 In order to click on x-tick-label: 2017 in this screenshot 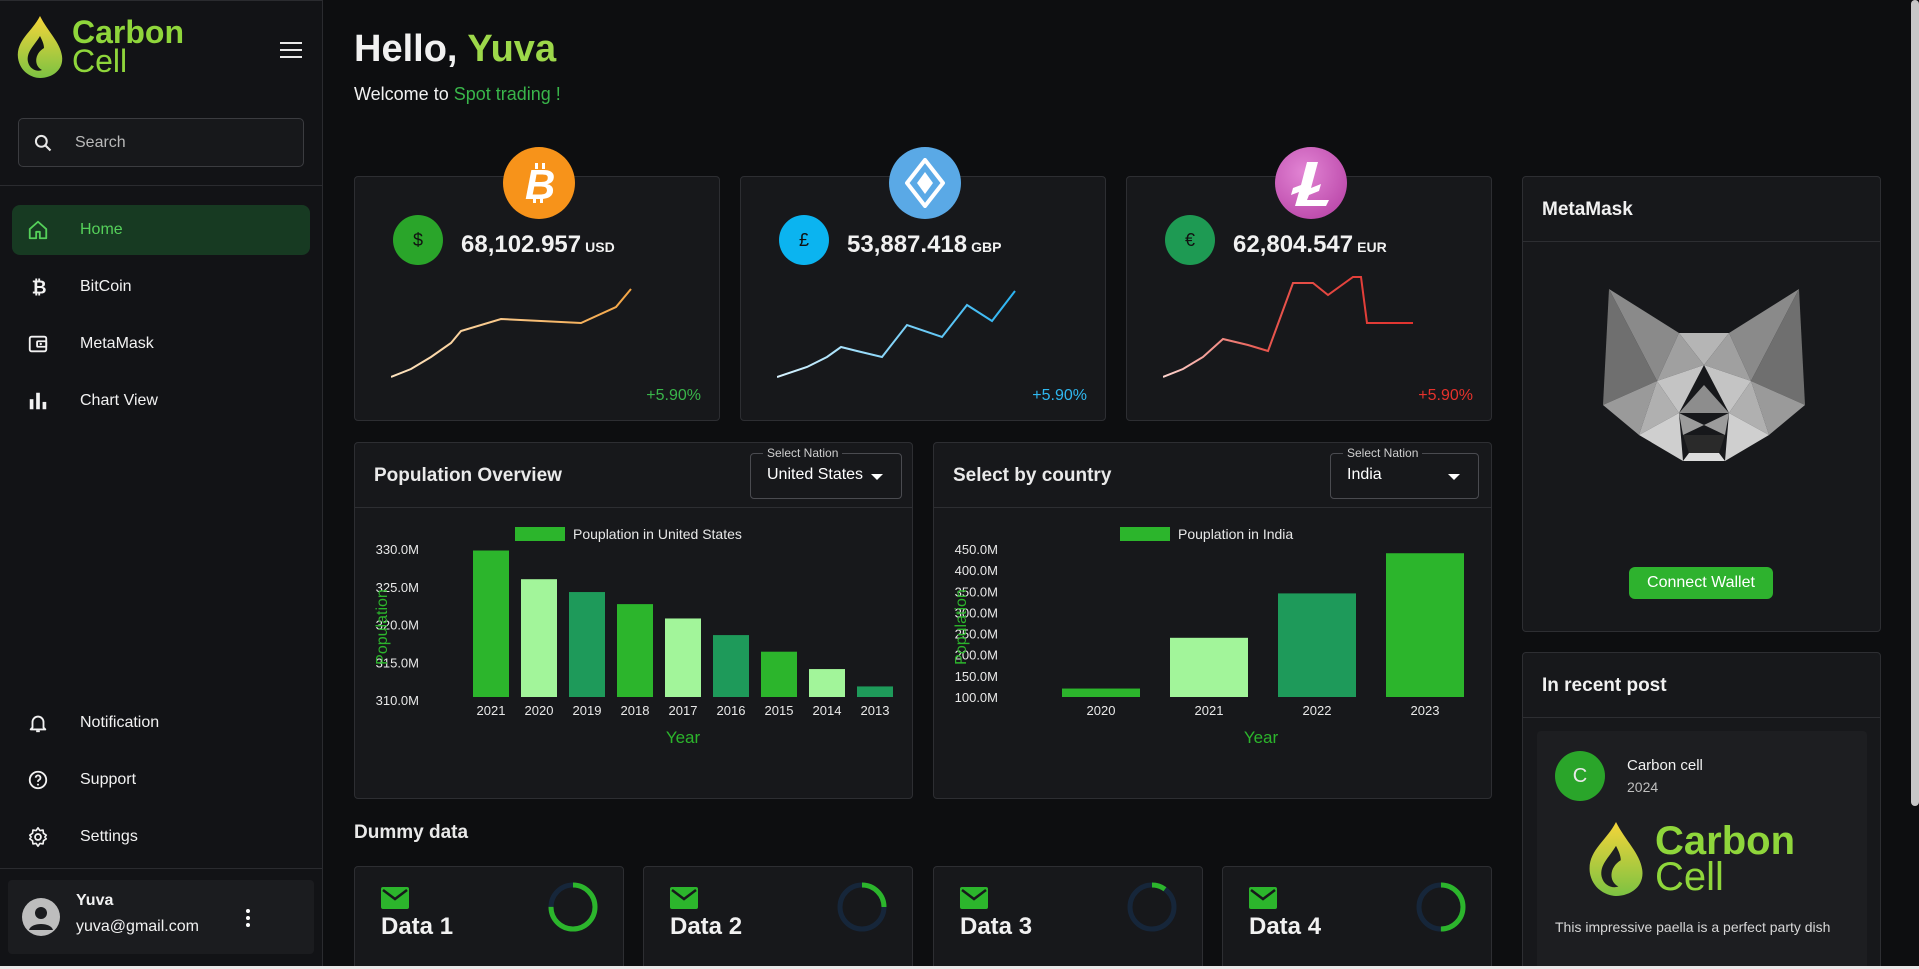, I will do `click(683, 710)`.